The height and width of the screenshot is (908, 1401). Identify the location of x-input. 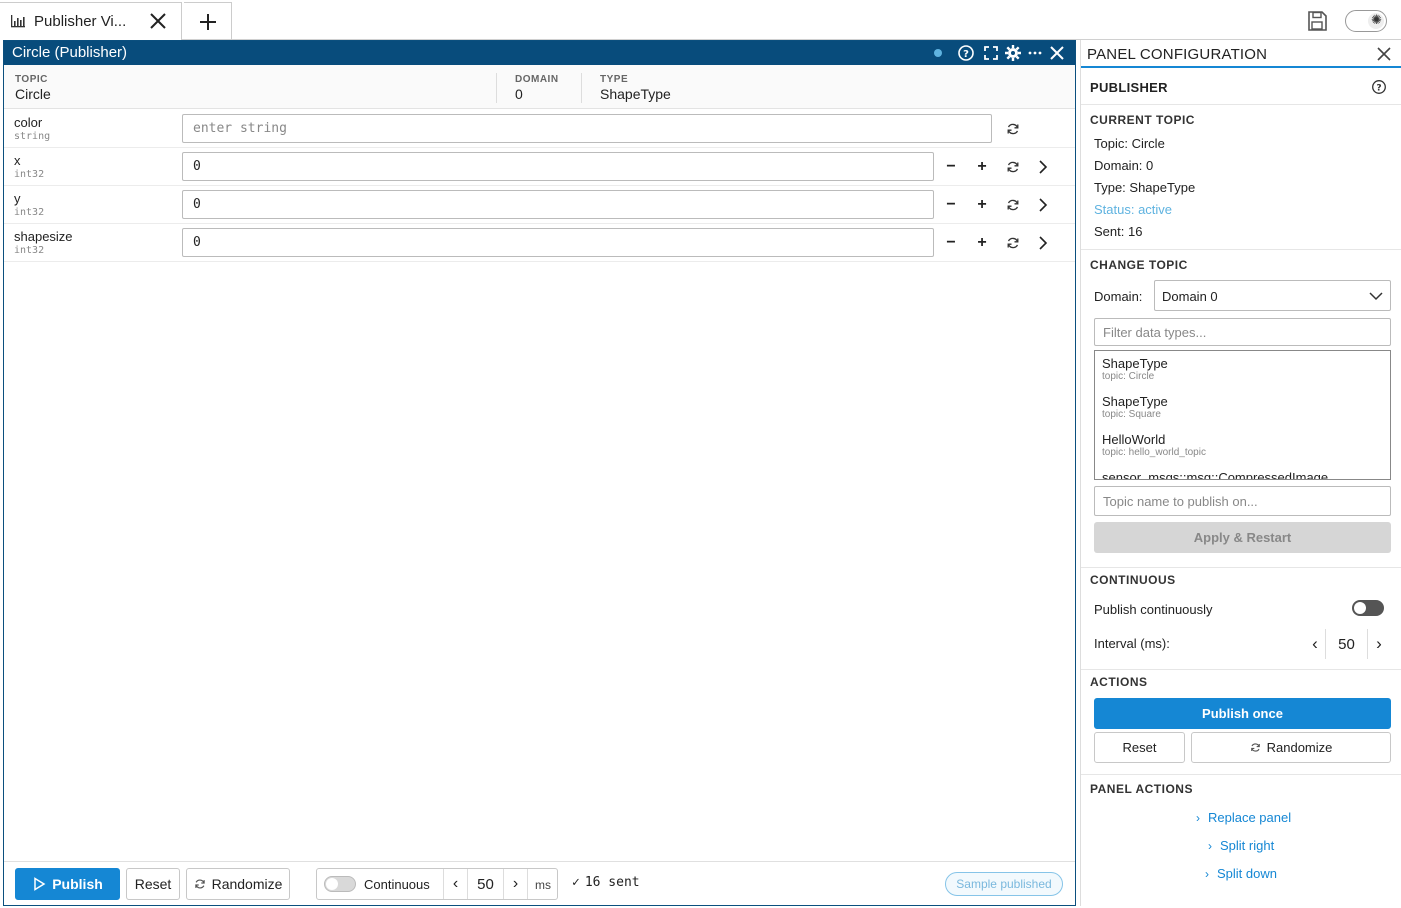
(558, 166).